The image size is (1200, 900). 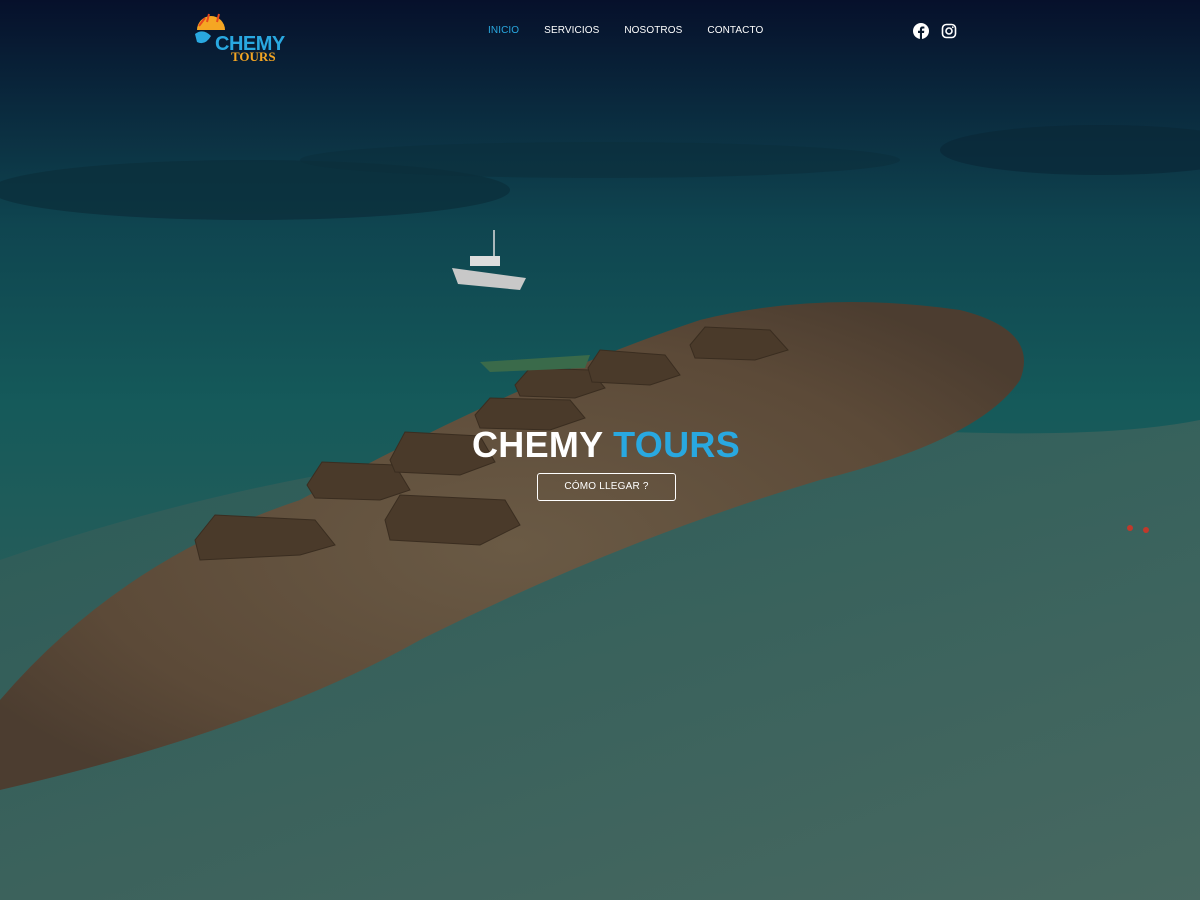 I want to click on hero-title-main: CHEMY, so click(x=537, y=444).